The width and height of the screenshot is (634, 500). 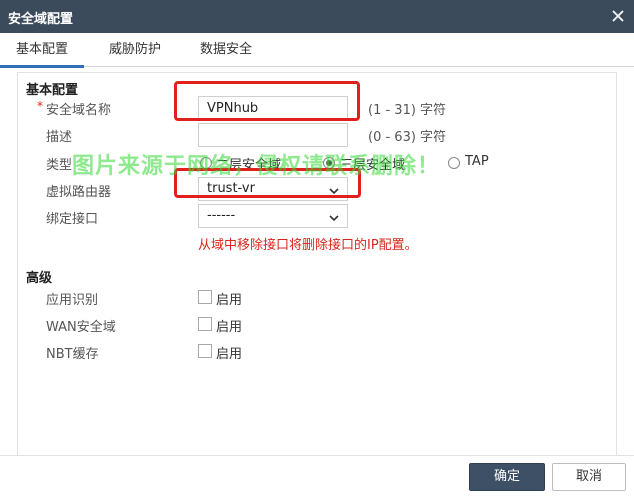 I want to click on dialog-titlebar: 安全域配置, so click(x=317, y=16).